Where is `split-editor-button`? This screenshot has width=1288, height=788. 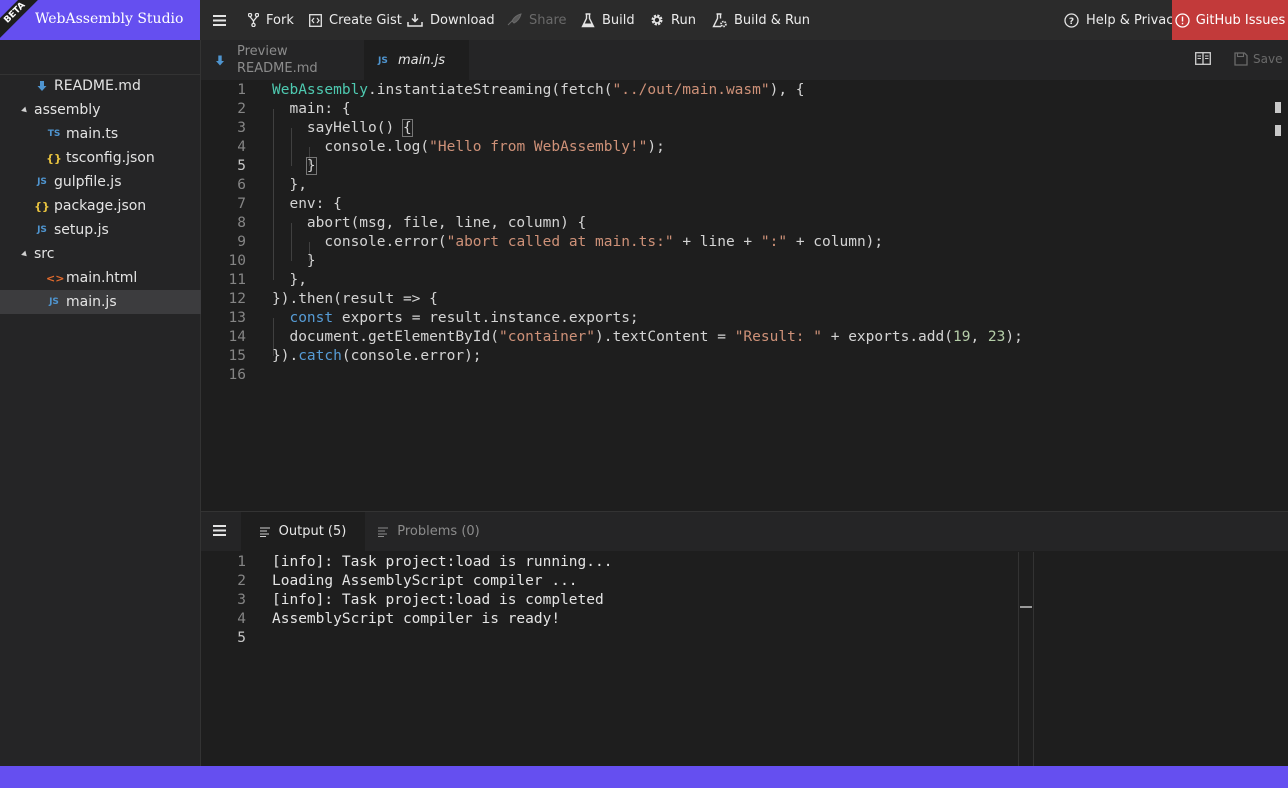
split-editor-button is located at coordinates (1203, 60).